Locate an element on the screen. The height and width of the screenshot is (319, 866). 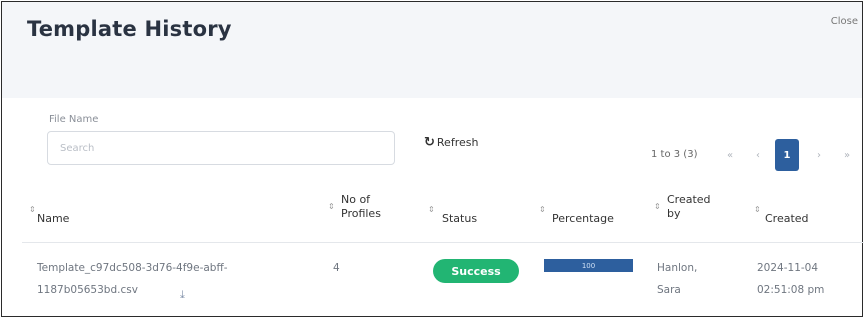
download-icon: ⤓ is located at coordinates (182, 295).